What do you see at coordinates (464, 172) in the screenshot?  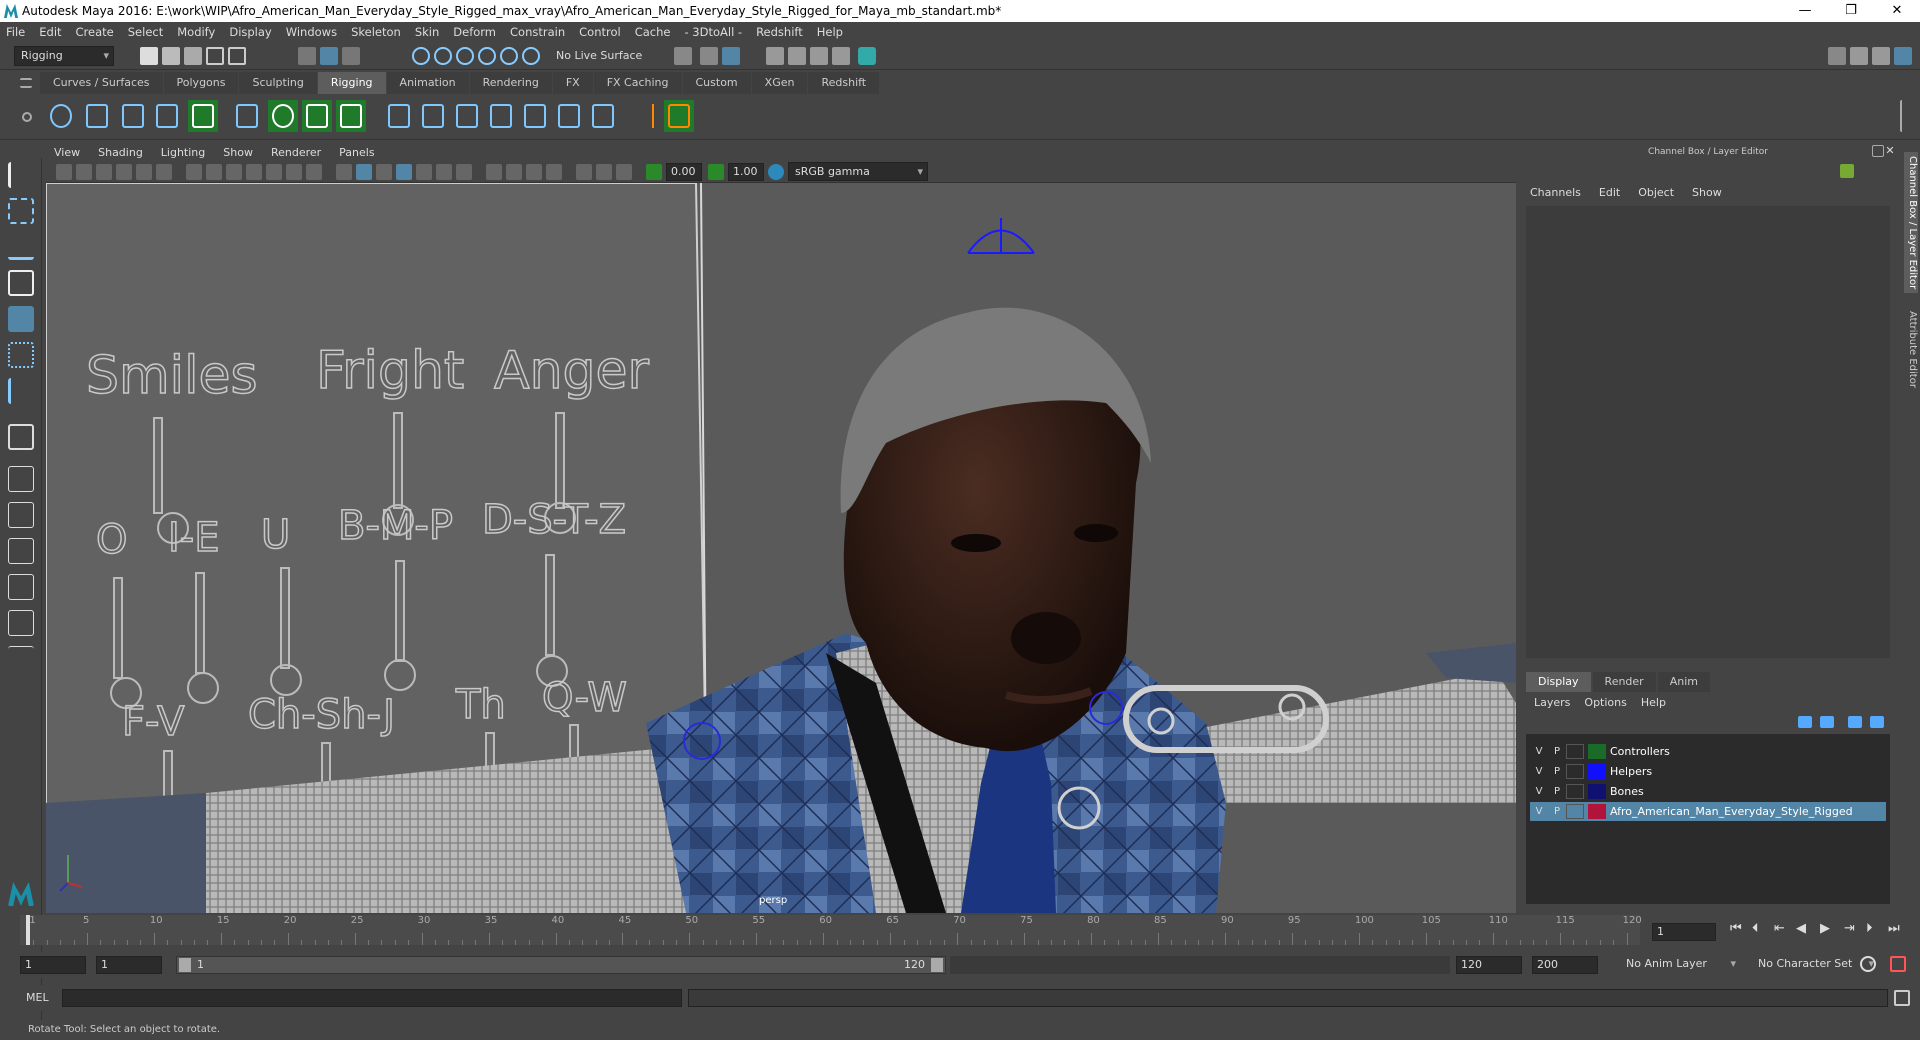 I see `screen-space-ao-icon` at bounding box center [464, 172].